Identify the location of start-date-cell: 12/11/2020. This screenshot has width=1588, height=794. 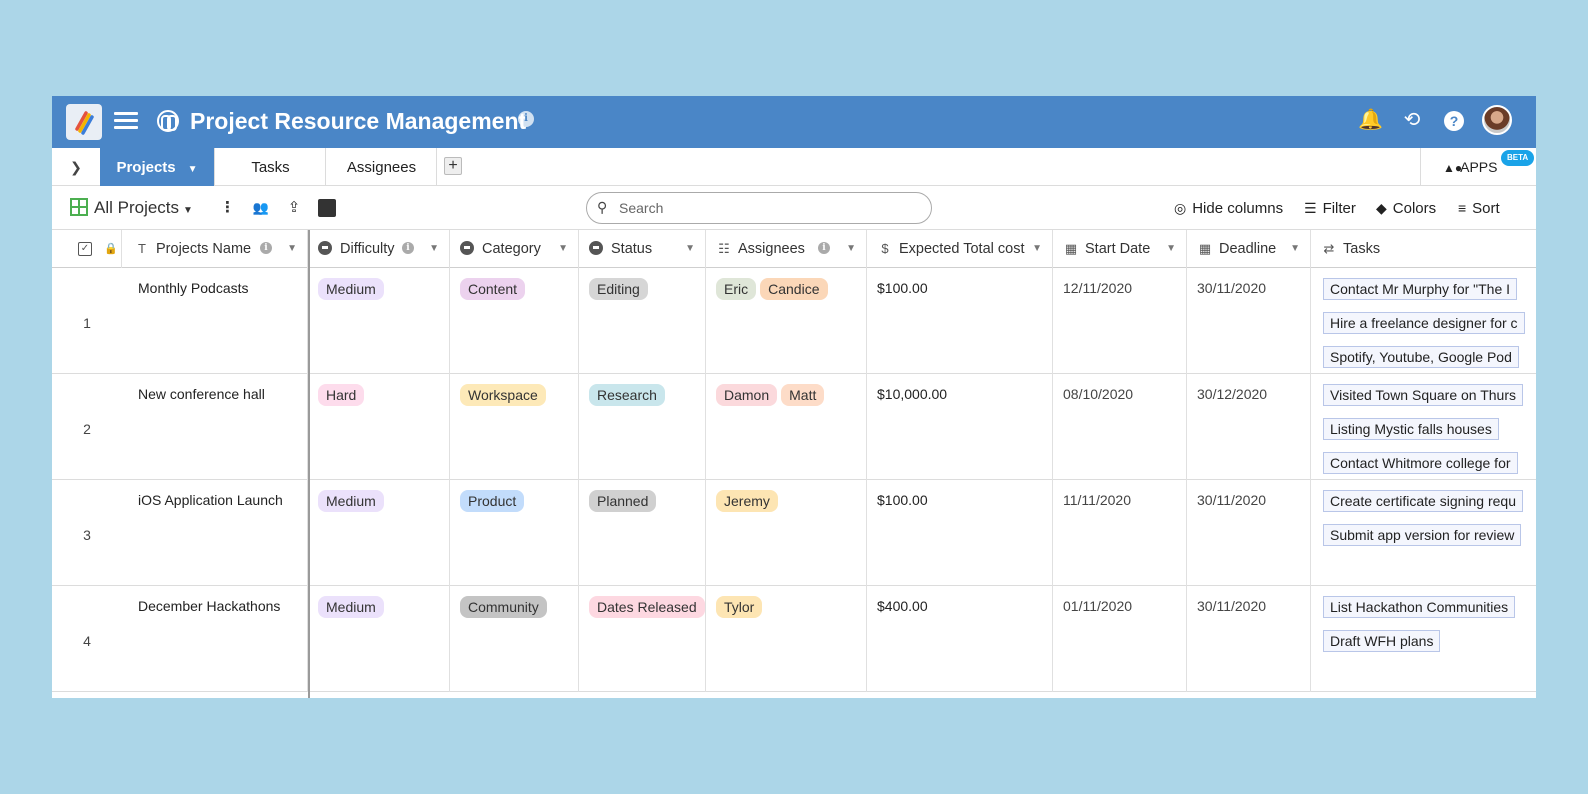
(1120, 321).